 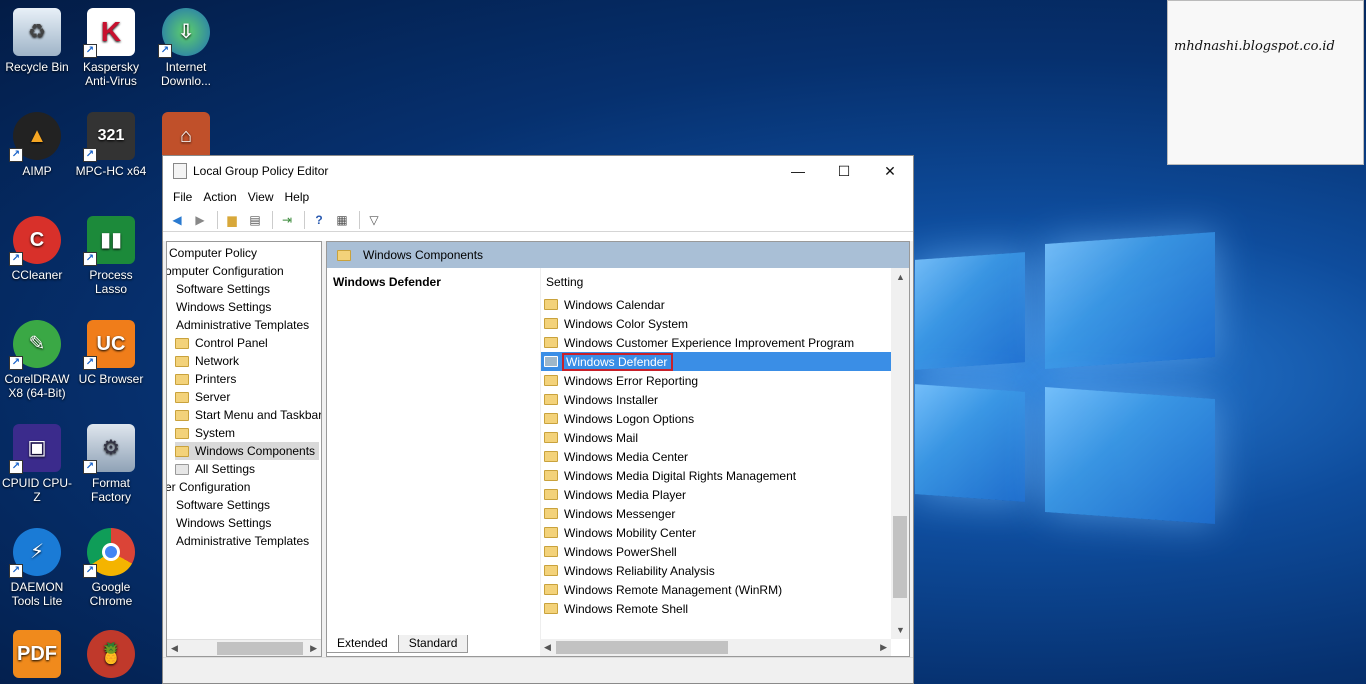 I want to click on tree-horizontal-scrollbar: ◀ ▶, so click(x=244, y=647).